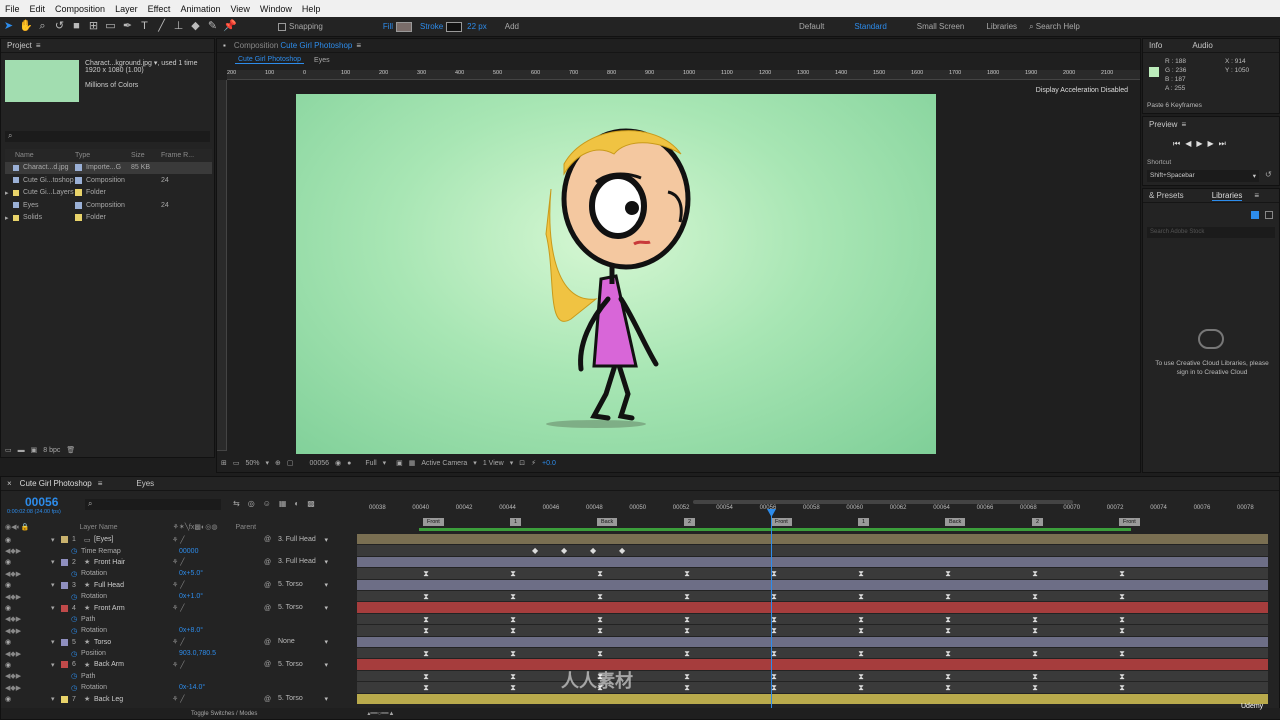  Describe the element at coordinates (126, 9) in the screenshot. I see `menu-layer: Layer` at that location.